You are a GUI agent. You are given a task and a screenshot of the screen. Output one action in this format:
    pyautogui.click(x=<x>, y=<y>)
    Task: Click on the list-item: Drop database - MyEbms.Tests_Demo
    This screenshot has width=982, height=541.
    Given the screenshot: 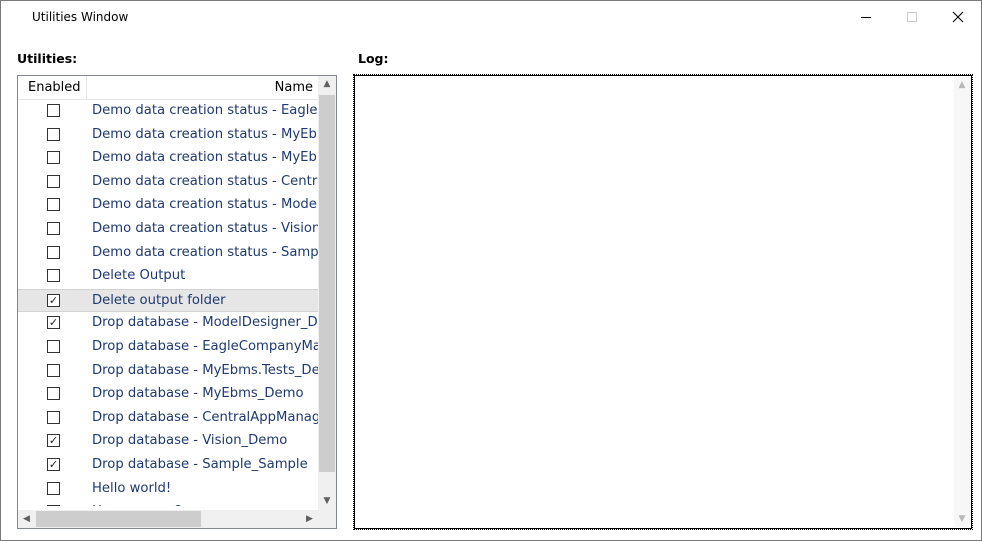 What is the action you would take?
    pyautogui.click(x=168, y=372)
    